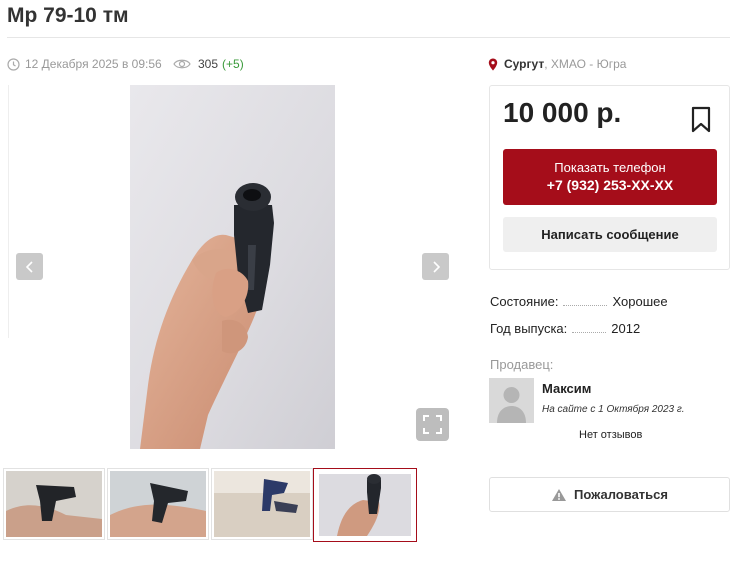 This screenshot has width=733, height=561. I want to click on spec-row-condition: Состояние: Хорошее, so click(610, 301).